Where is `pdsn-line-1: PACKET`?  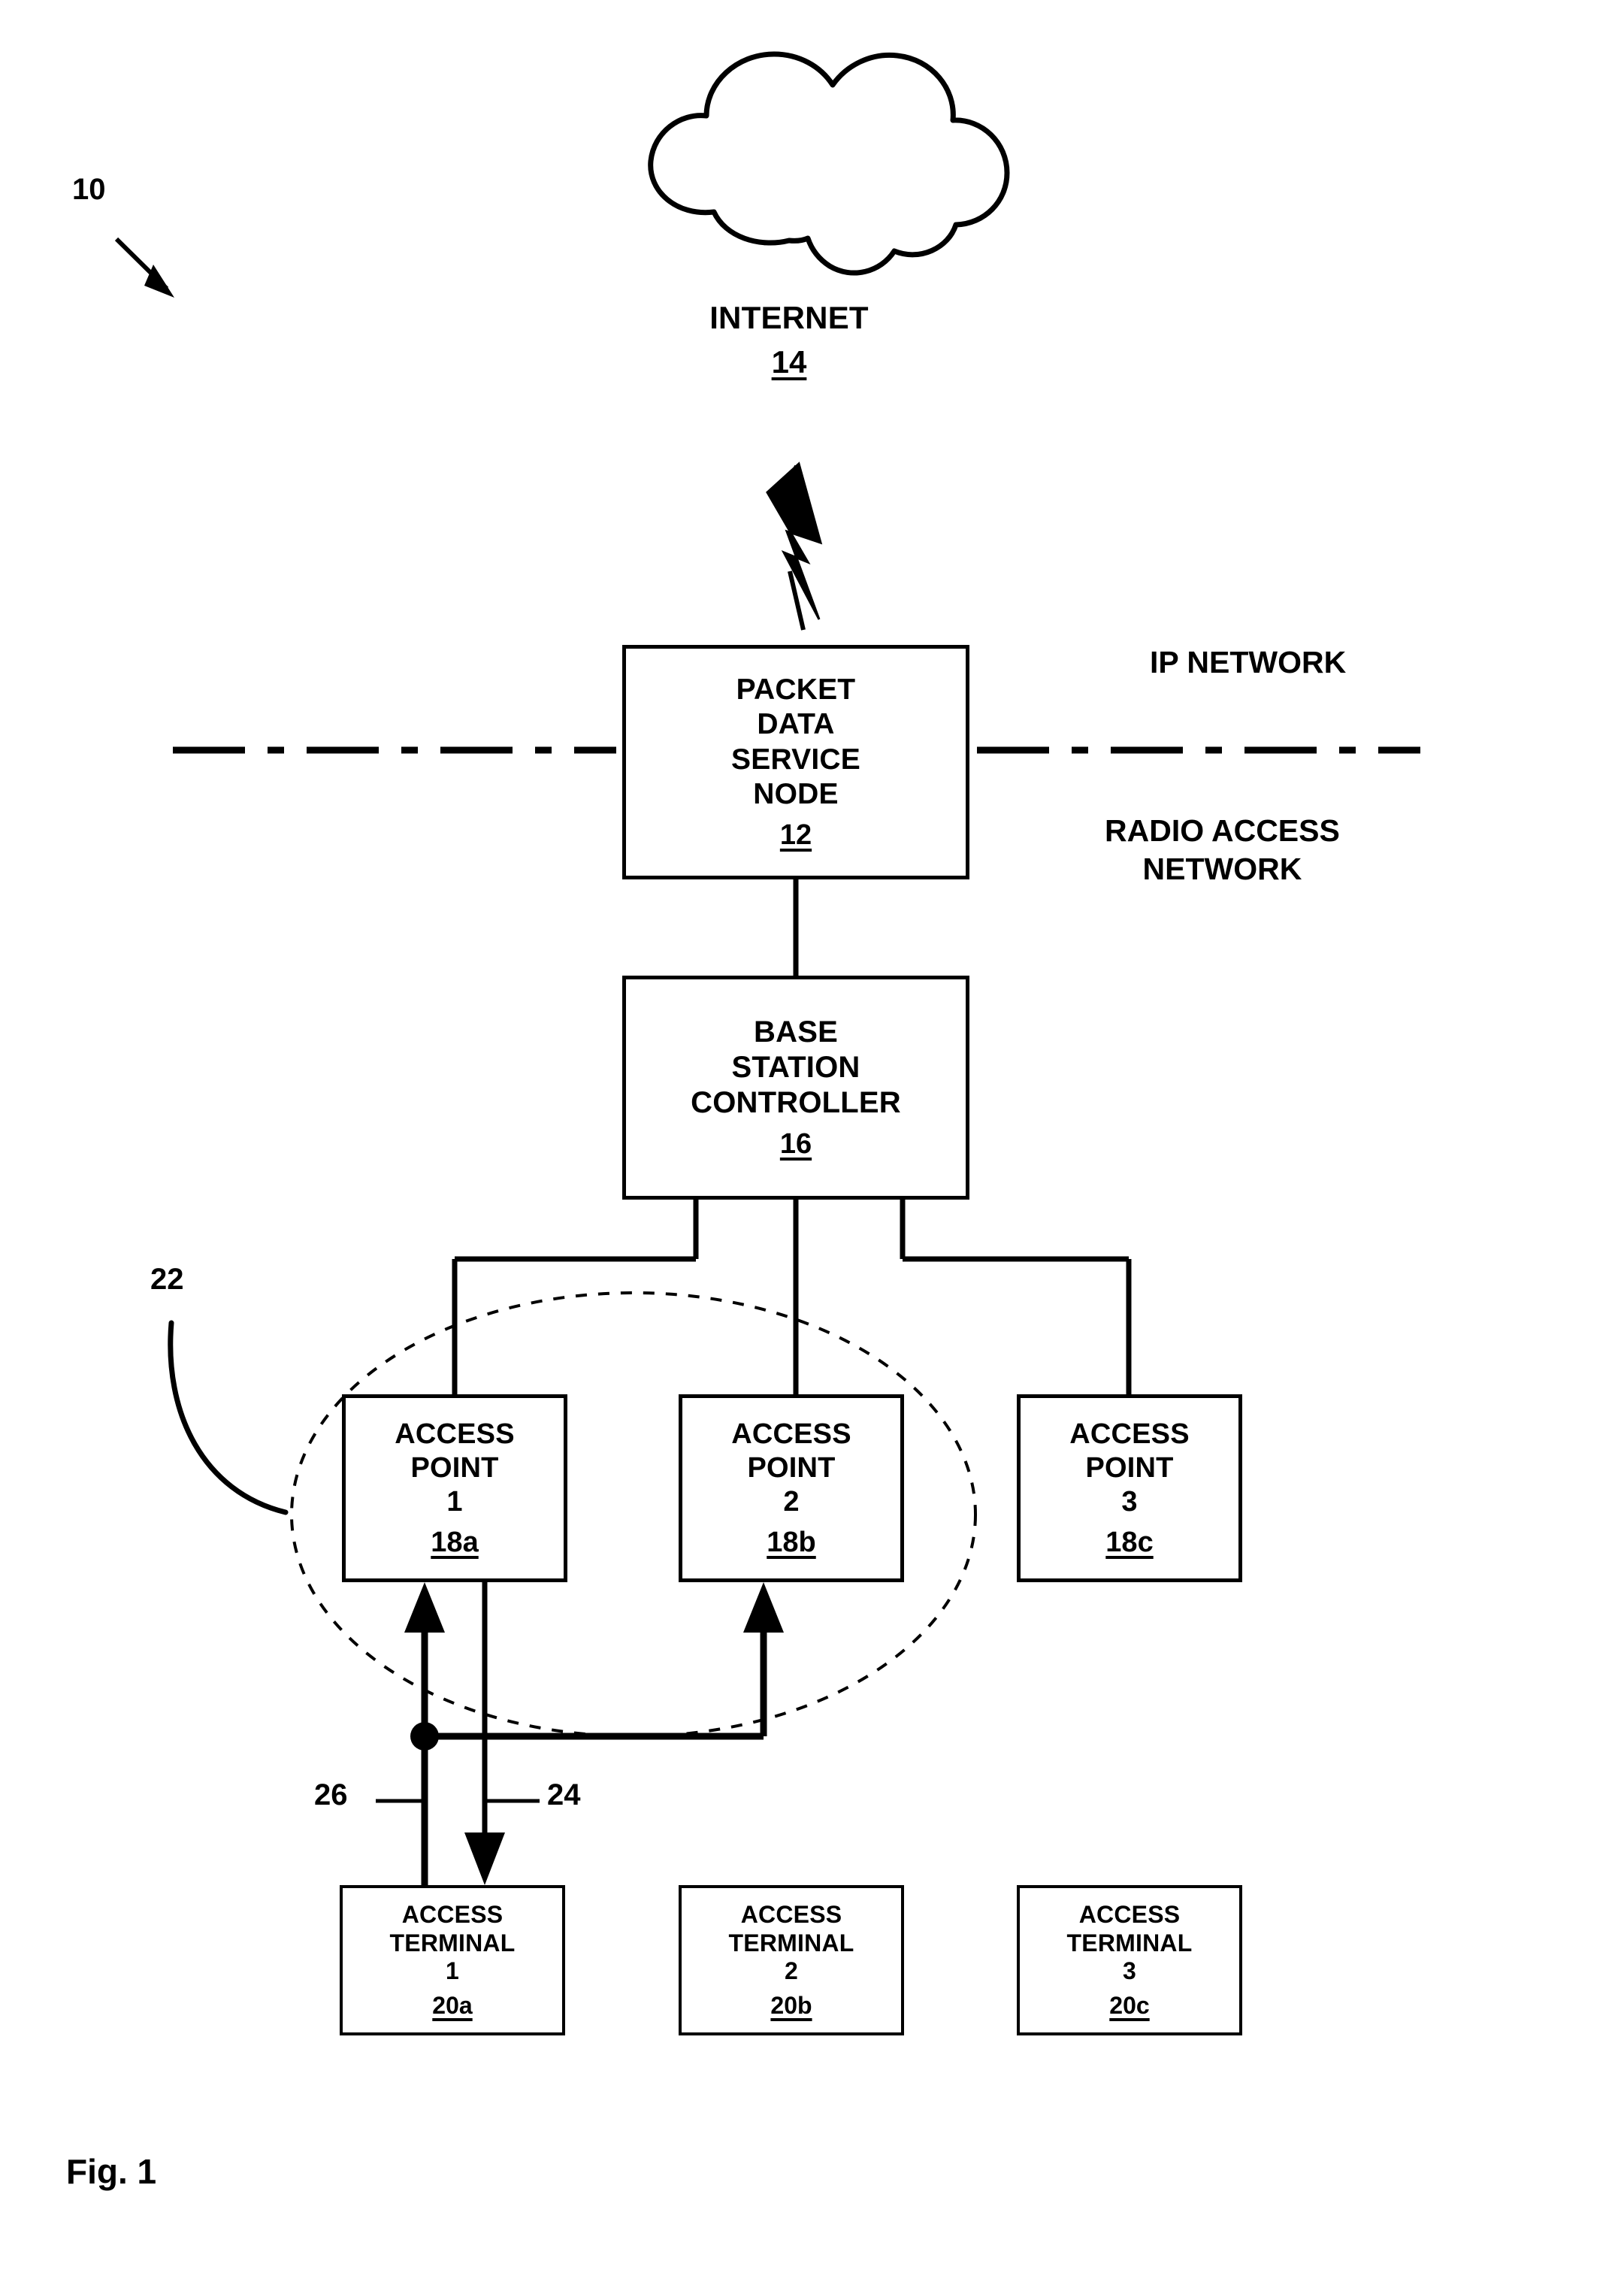
pdsn-line-1: PACKET is located at coordinates (796, 690).